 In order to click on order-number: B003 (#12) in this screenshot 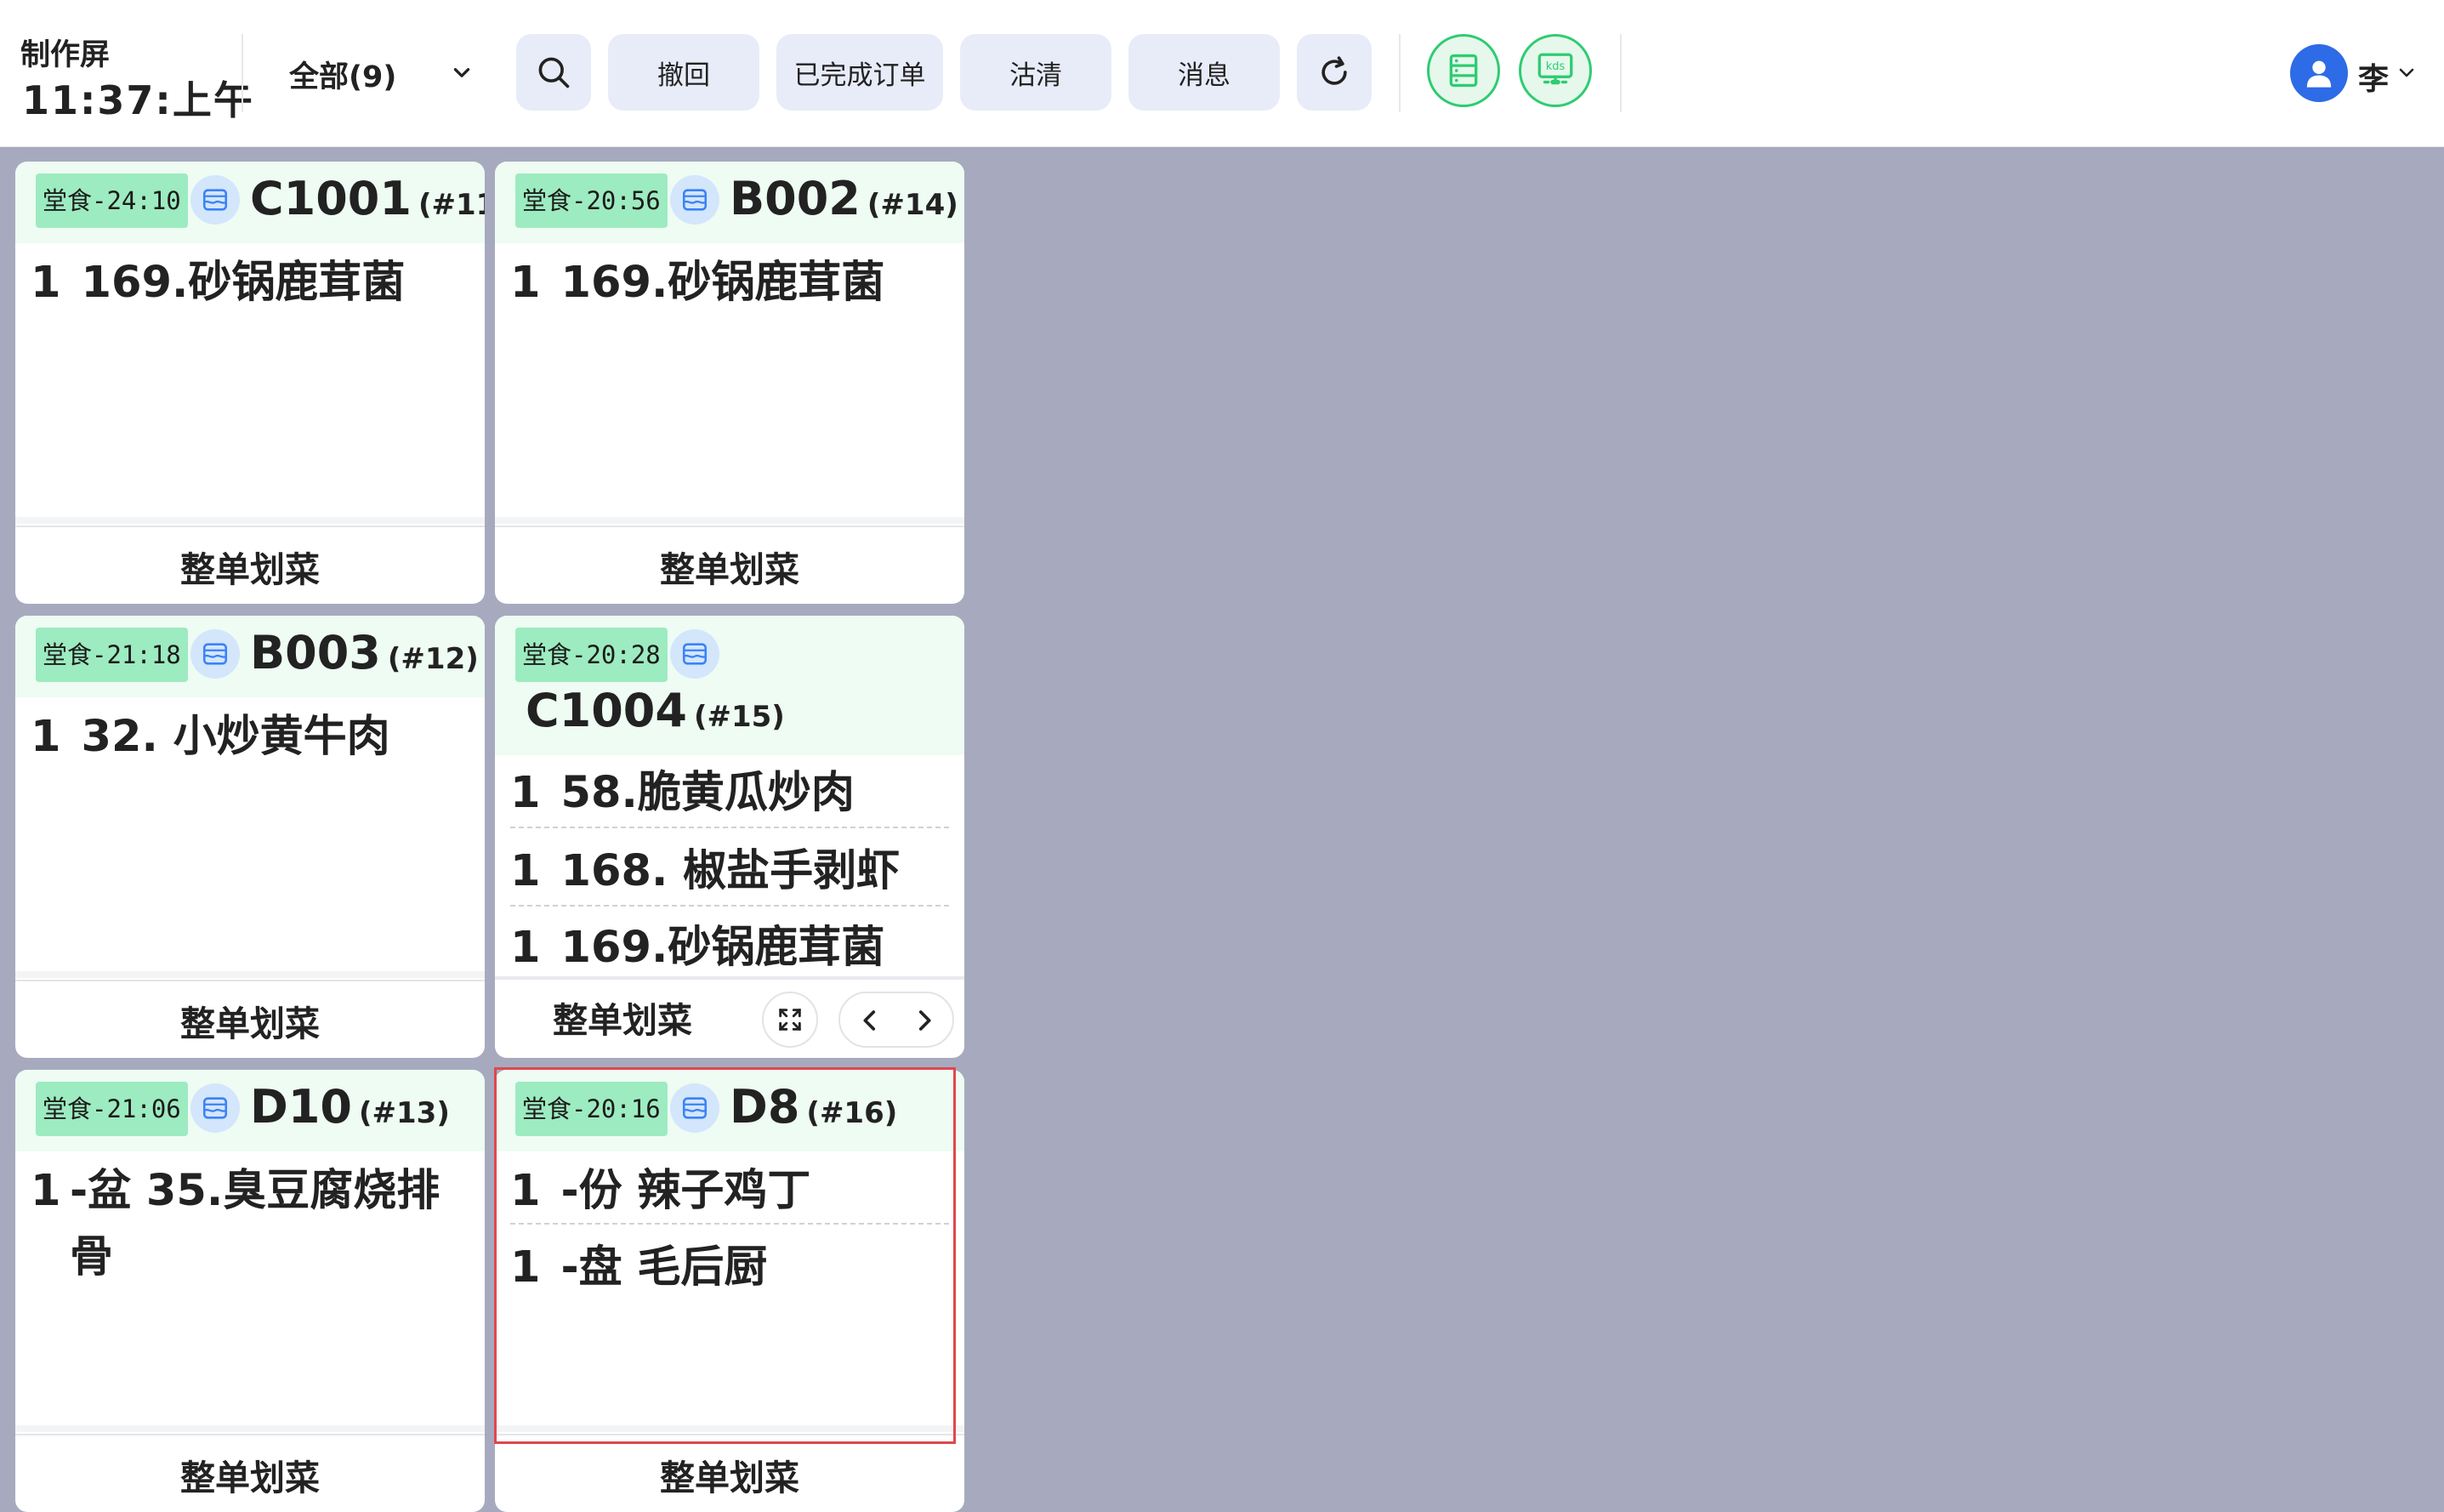, I will do `click(365, 652)`.